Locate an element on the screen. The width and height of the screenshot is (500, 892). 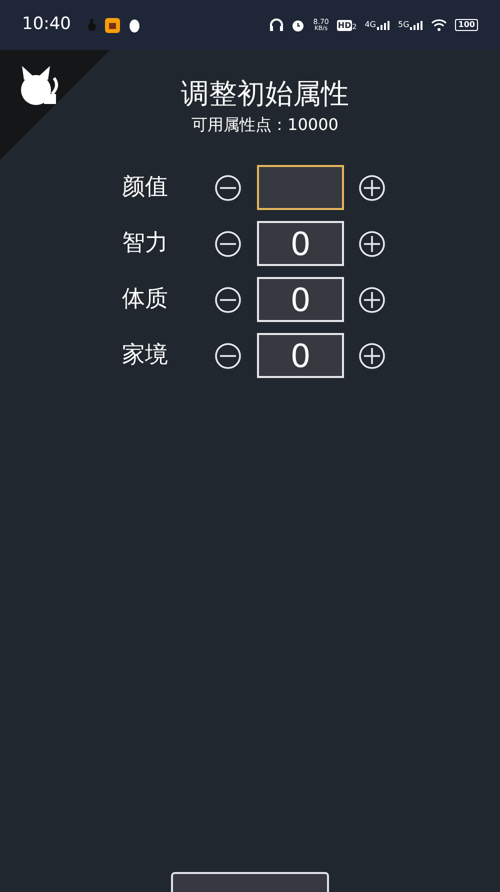
battery-indicator: 100 is located at coordinates (466, 25).